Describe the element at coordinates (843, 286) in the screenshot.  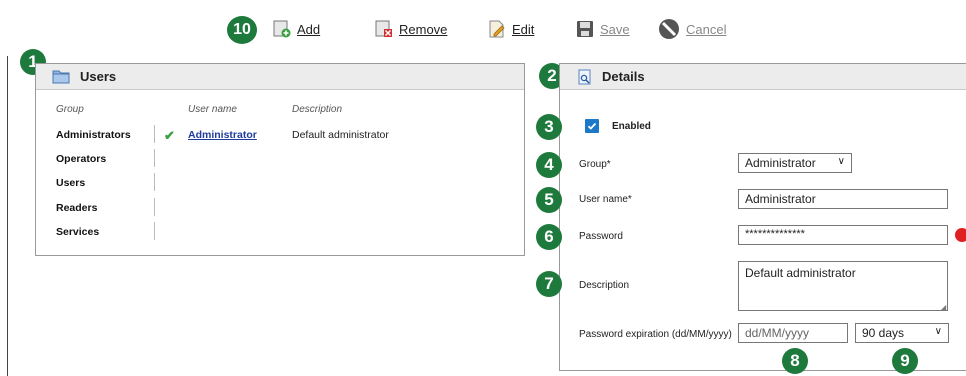
I see `description-textarea: Default administrator` at that location.